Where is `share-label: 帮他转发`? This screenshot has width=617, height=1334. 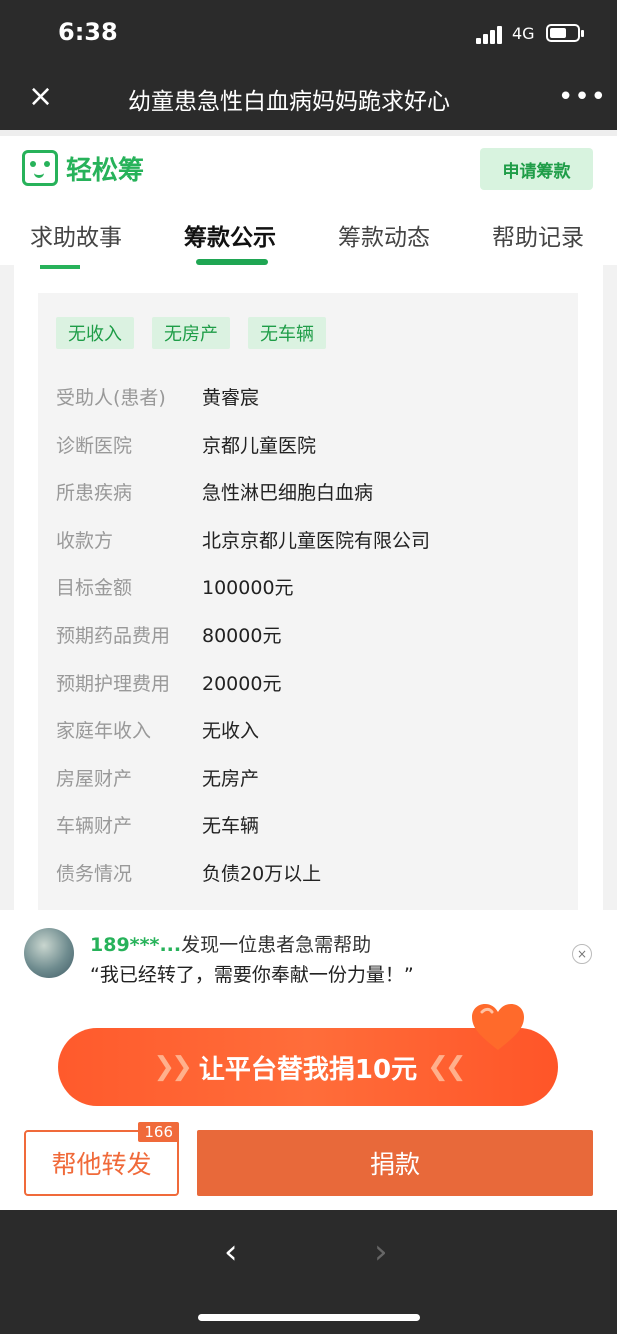
share-label: 帮他转发 is located at coordinates (101, 1164).